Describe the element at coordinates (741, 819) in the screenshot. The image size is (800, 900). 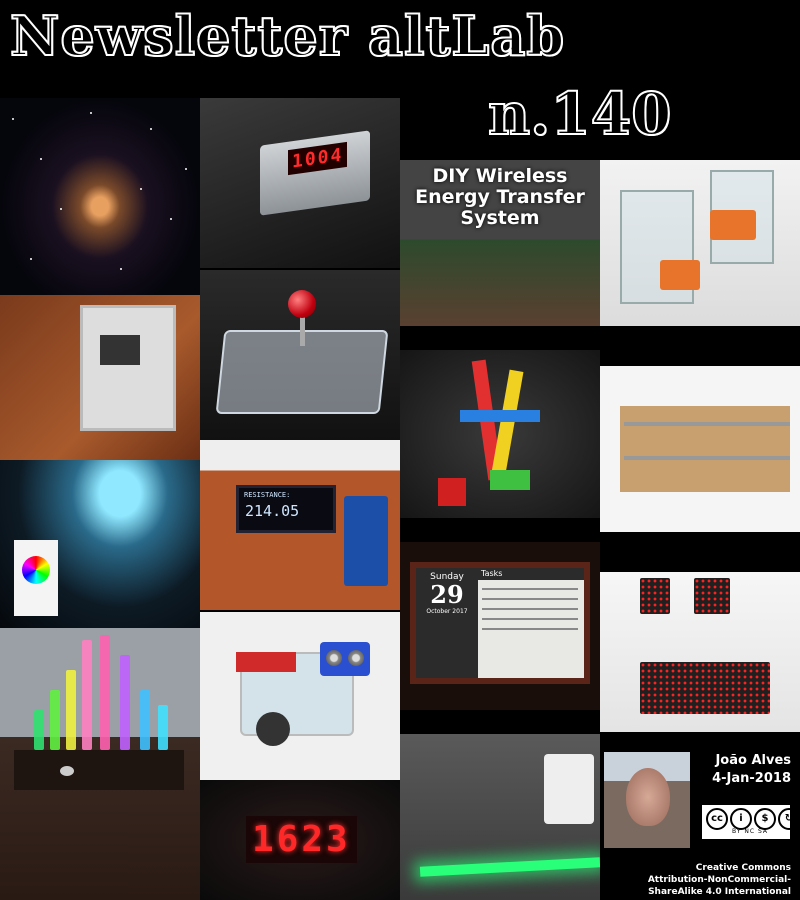
I see `by-icon: i` at that location.